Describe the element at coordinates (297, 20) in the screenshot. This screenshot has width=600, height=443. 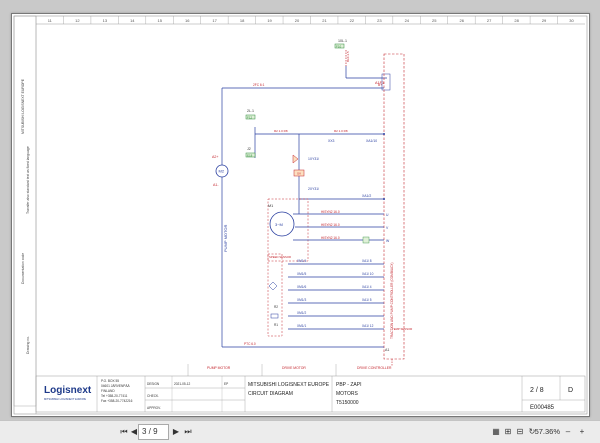
I see `column-number: 20` at that location.